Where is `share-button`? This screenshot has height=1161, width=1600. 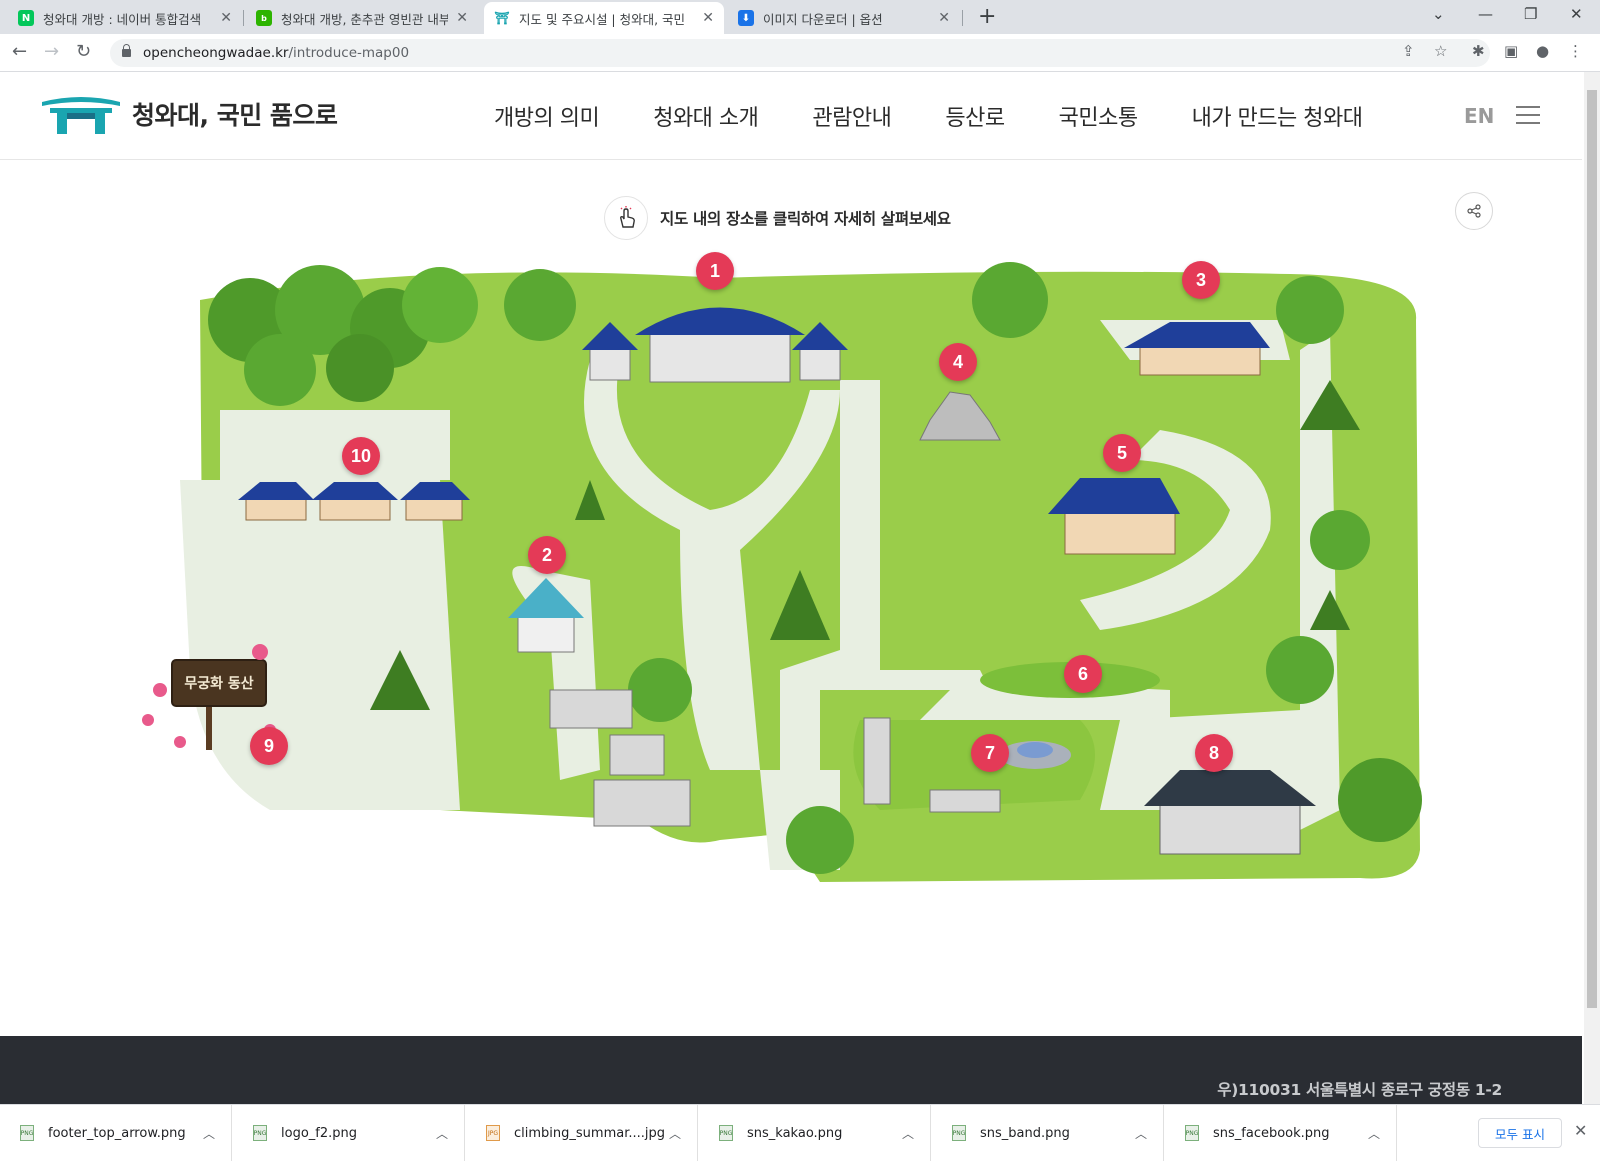 share-button is located at coordinates (1474, 211).